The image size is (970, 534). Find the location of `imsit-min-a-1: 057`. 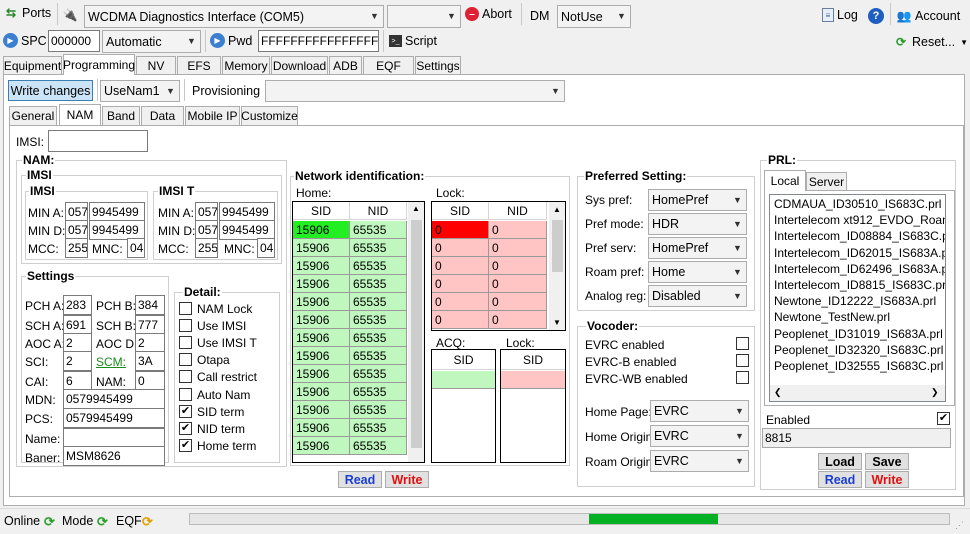

imsit-min-a-1: 057 is located at coordinates (206, 212).